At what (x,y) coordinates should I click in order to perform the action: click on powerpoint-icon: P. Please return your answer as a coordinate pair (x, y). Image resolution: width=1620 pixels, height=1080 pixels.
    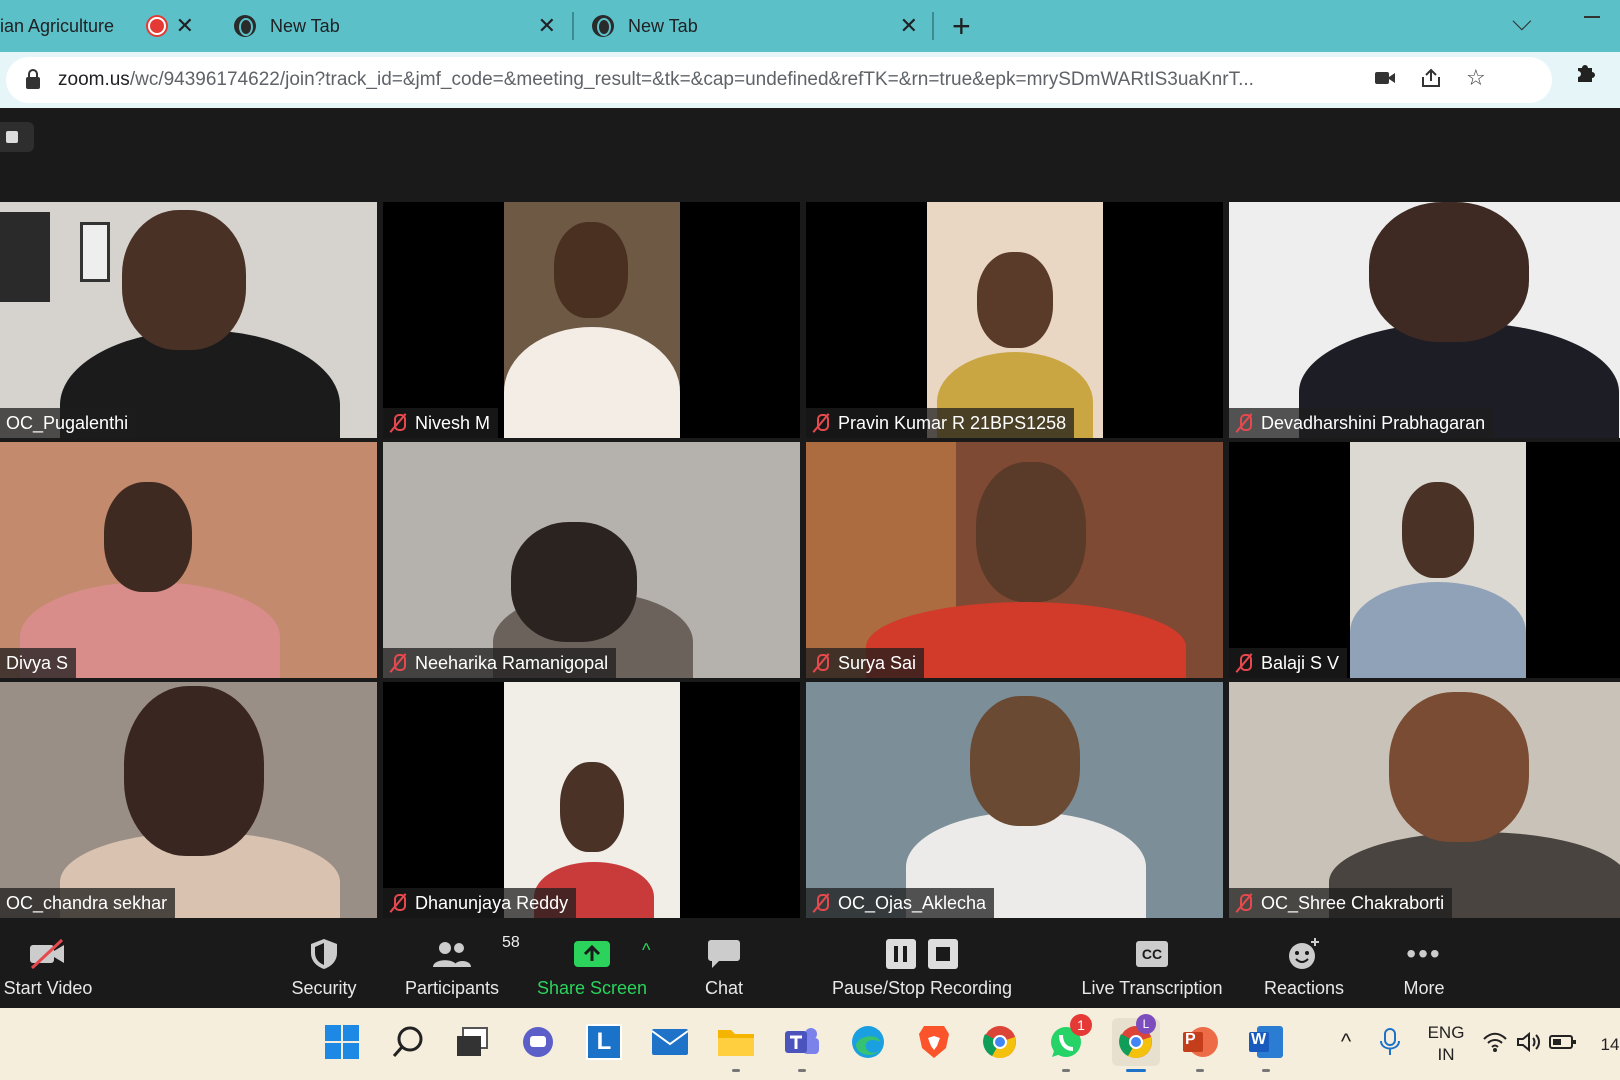
    Looking at the image, I should click on (1200, 1047).